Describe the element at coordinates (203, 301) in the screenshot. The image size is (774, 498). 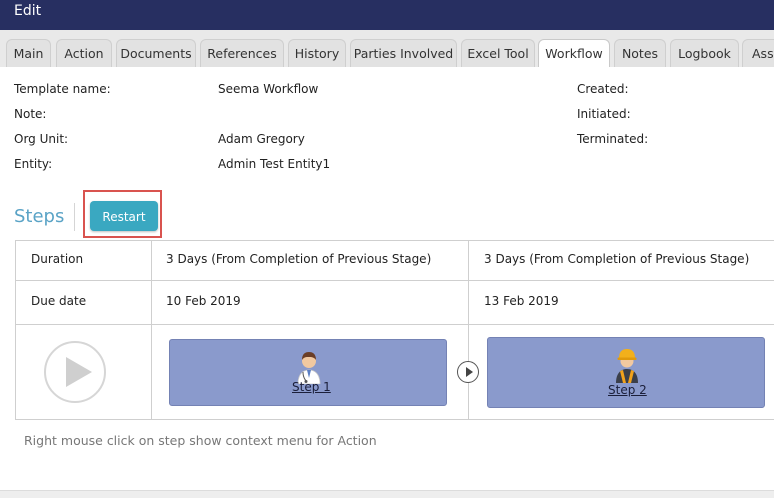
I see `step-1-due-date: 10 Feb 2019` at that location.